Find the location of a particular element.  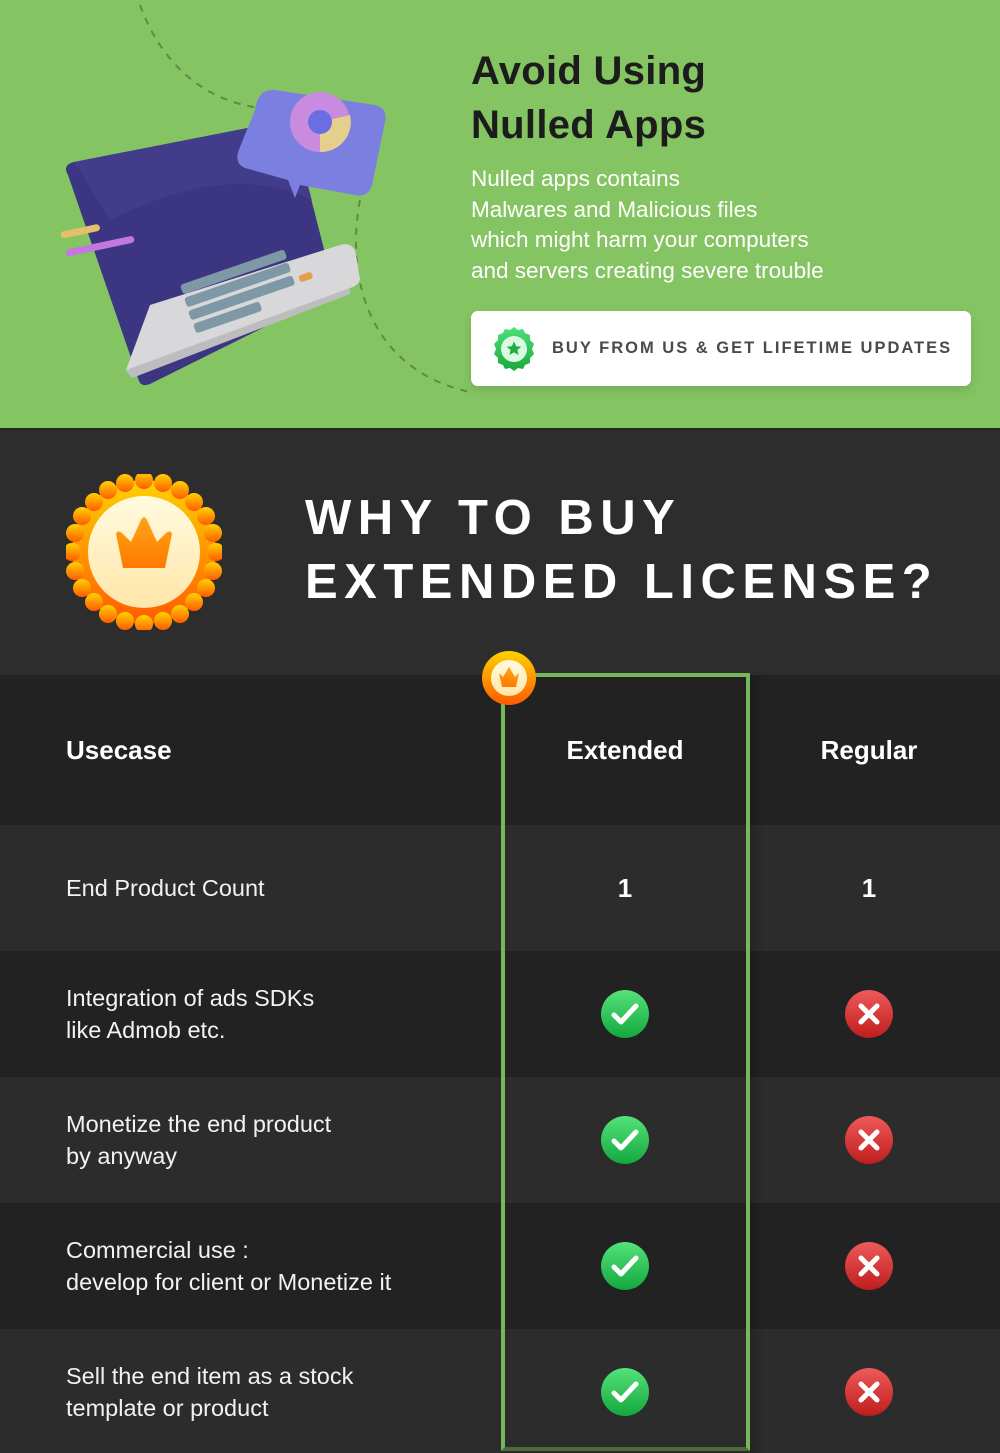

usecase-text-line: Integration of ads SDKs is located at coordinates (190, 998).